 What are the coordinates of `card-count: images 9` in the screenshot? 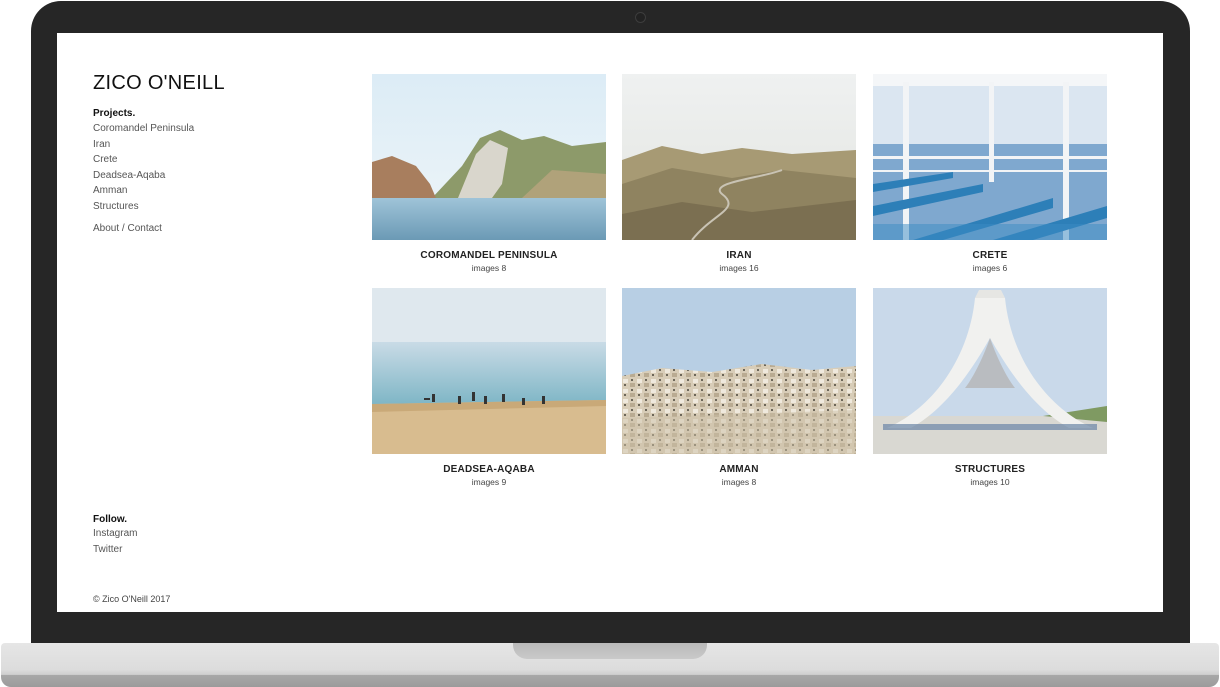 It's located at (489, 482).